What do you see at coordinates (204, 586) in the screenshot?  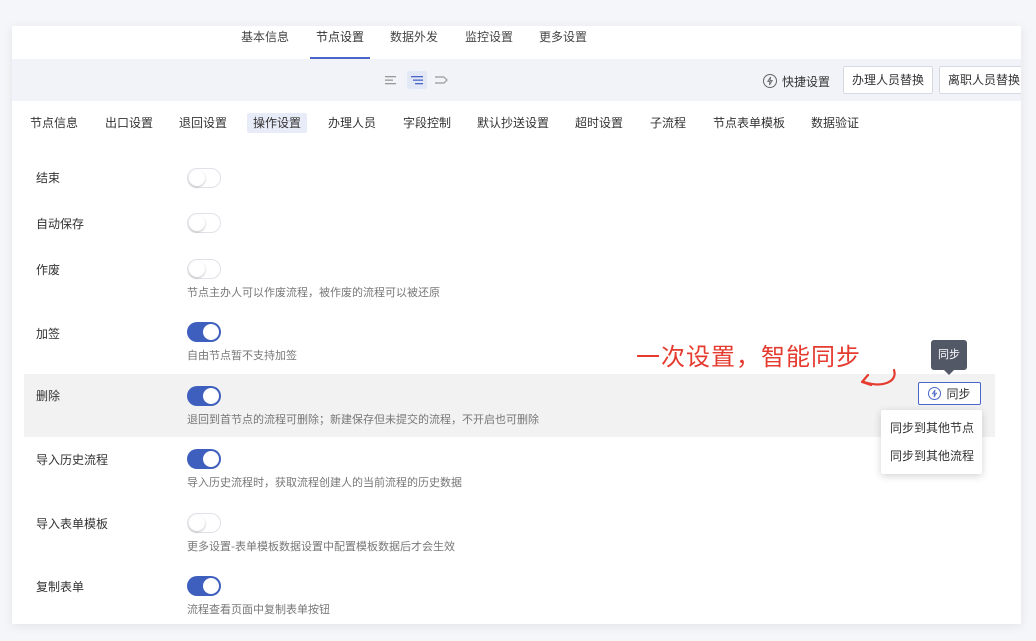 I see `toggle-copy-form` at bounding box center [204, 586].